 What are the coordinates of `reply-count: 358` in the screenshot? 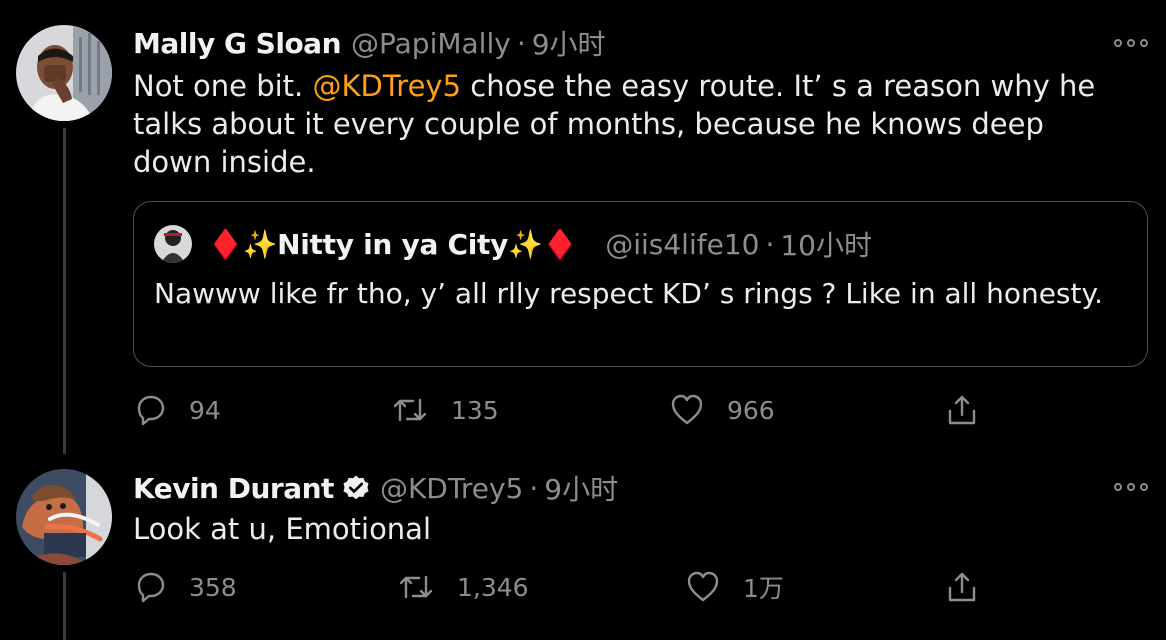 It's located at (213, 587).